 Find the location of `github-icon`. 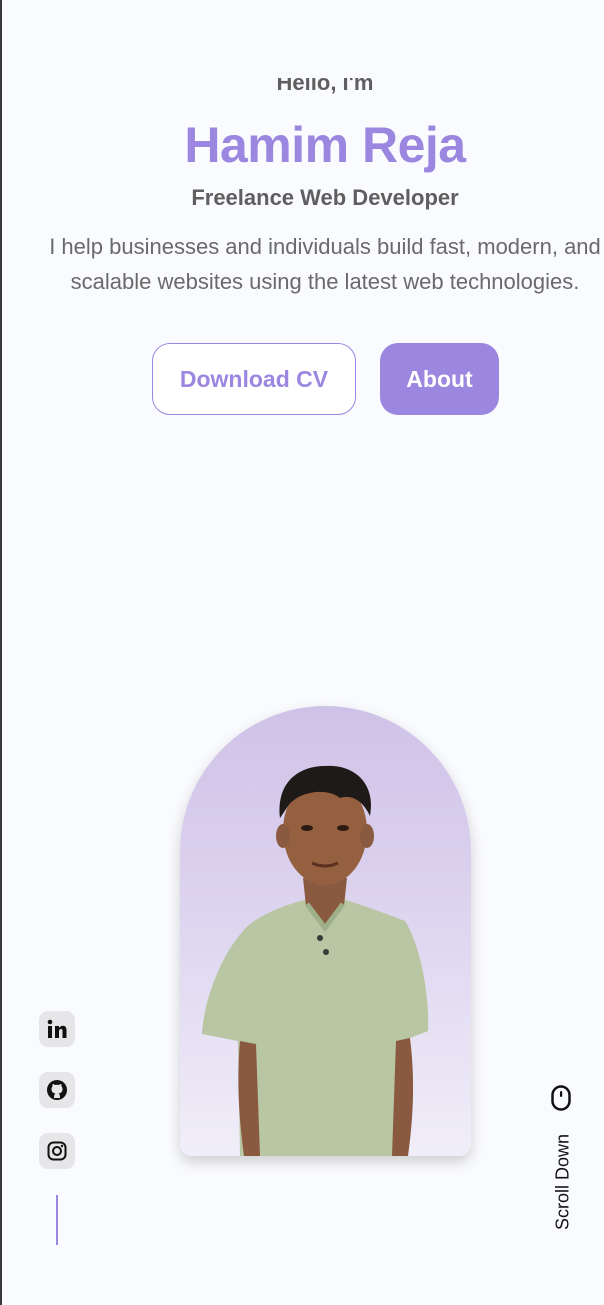

github-icon is located at coordinates (57, 1090).